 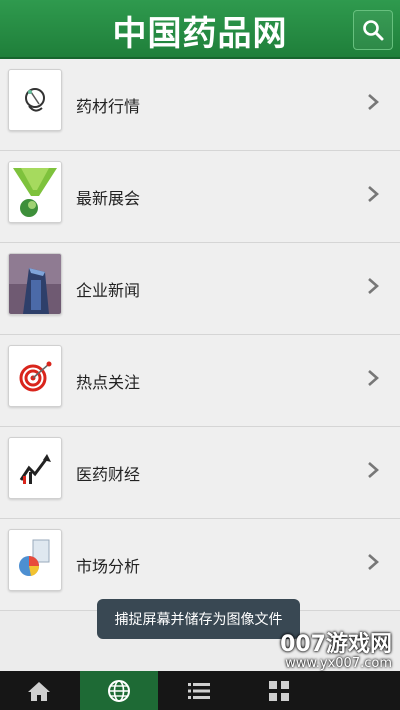 What do you see at coordinates (200, 565) in the screenshot?
I see `menu-item-market-analysis: 市场分析` at bounding box center [200, 565].